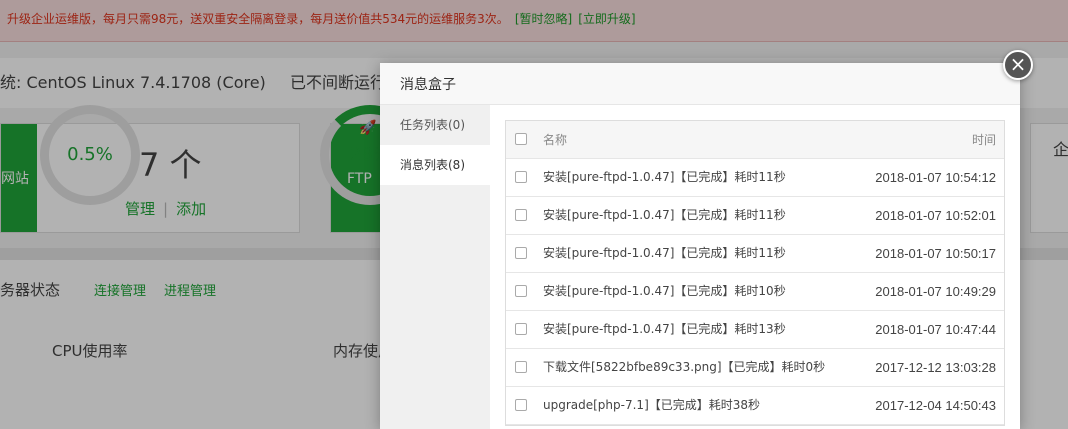 The image size is (1068, 429). What do you see at coordinates (435, 165) in the screenshot?
I see `tab-message-list: 消息列表(8)` at bounding box center [435, 165].